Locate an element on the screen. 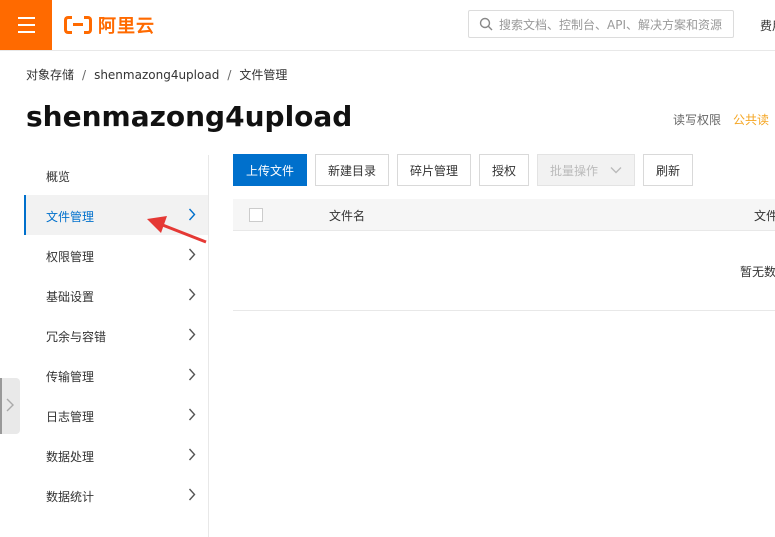 Image resolution: width=775 pixels, height=537 pixels. breadcrumb-item: 对象存储 is located at coordinates (50, 75).